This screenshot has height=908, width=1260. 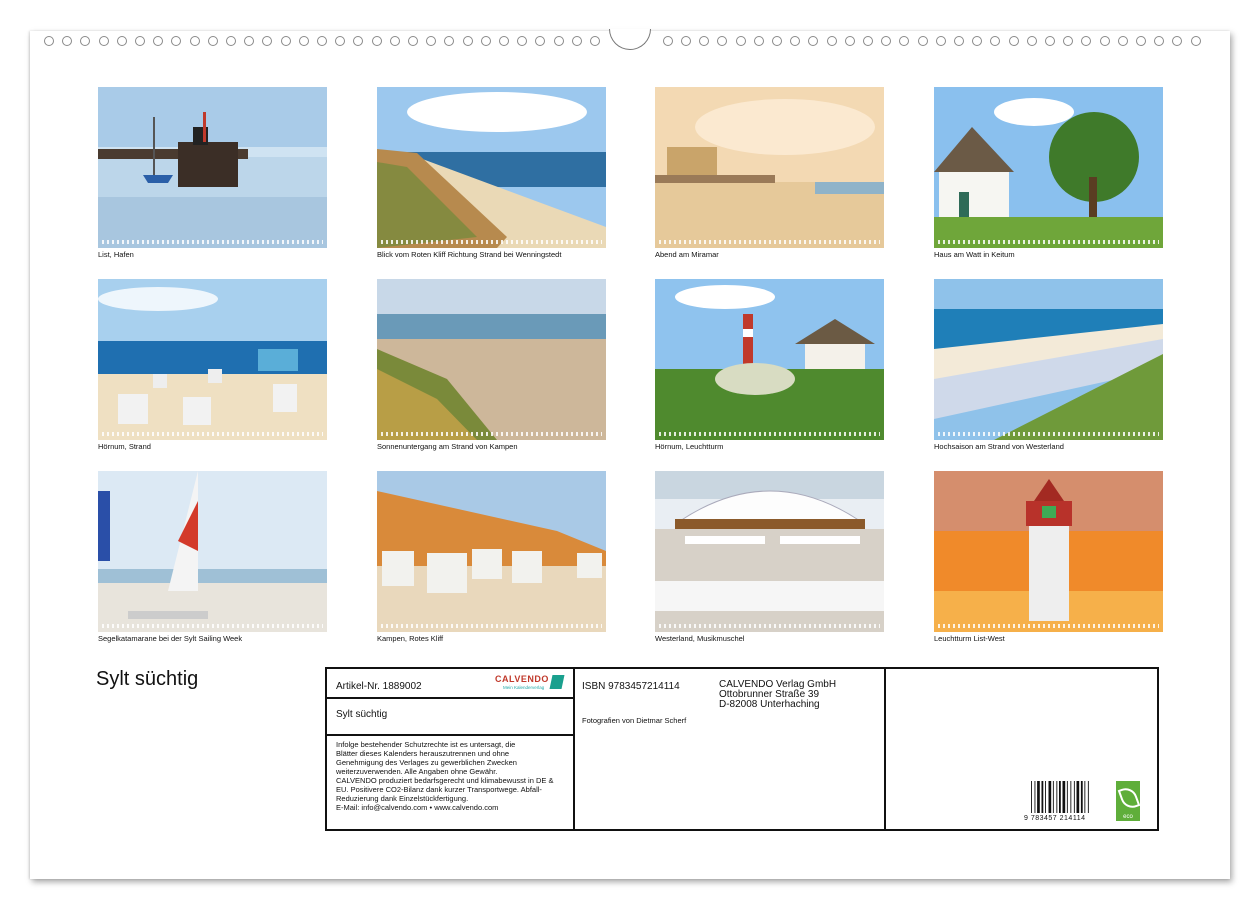 What do you see at coordinates (769, 704) in the screenshot?
I see `publisher-line: D-82008 Unterhaching` at bounding box center [769, 704].